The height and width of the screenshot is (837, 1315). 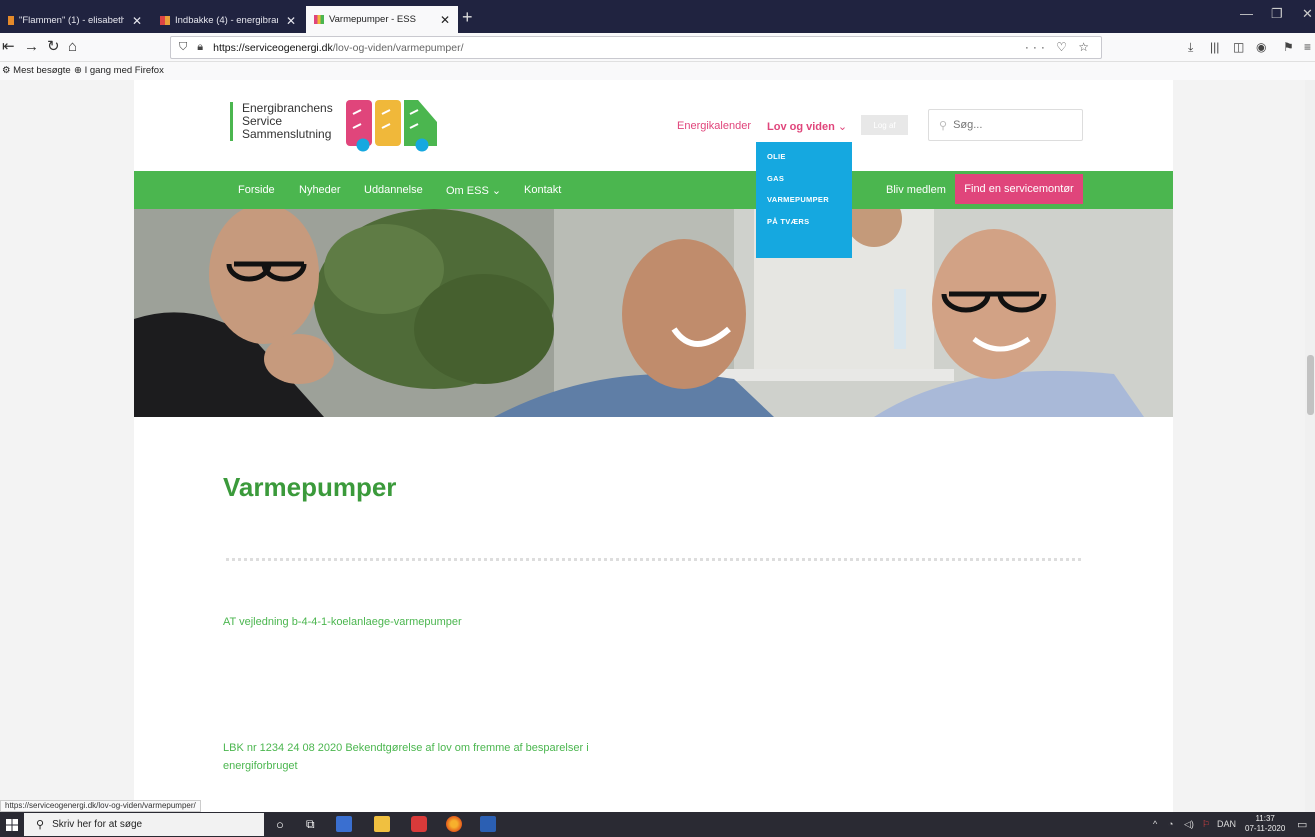 What do you see at coordinates (1265, 824) in the screenshot?
I see `clock: 11:37 07-11-2020` at bounding box center [1265, 824].